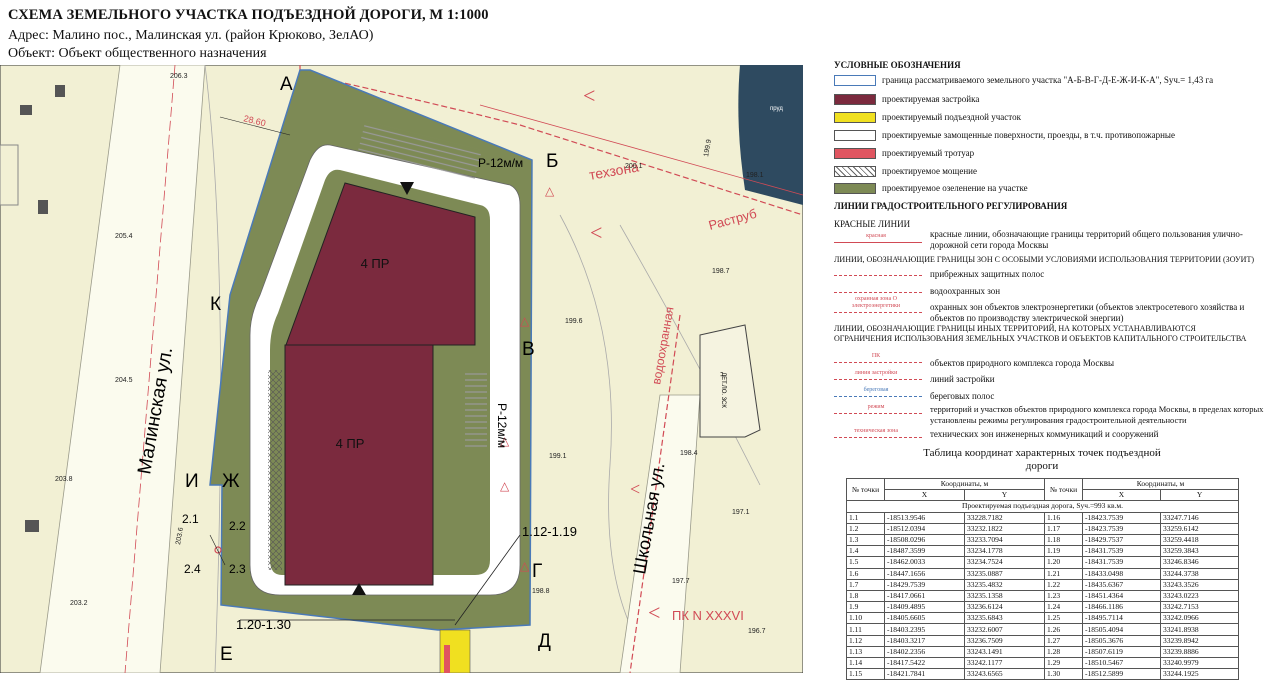  What do you see at coordinates (855, 99) in the screenshot?
I see `legend-swatch-building` at bounding box center [855, 99].